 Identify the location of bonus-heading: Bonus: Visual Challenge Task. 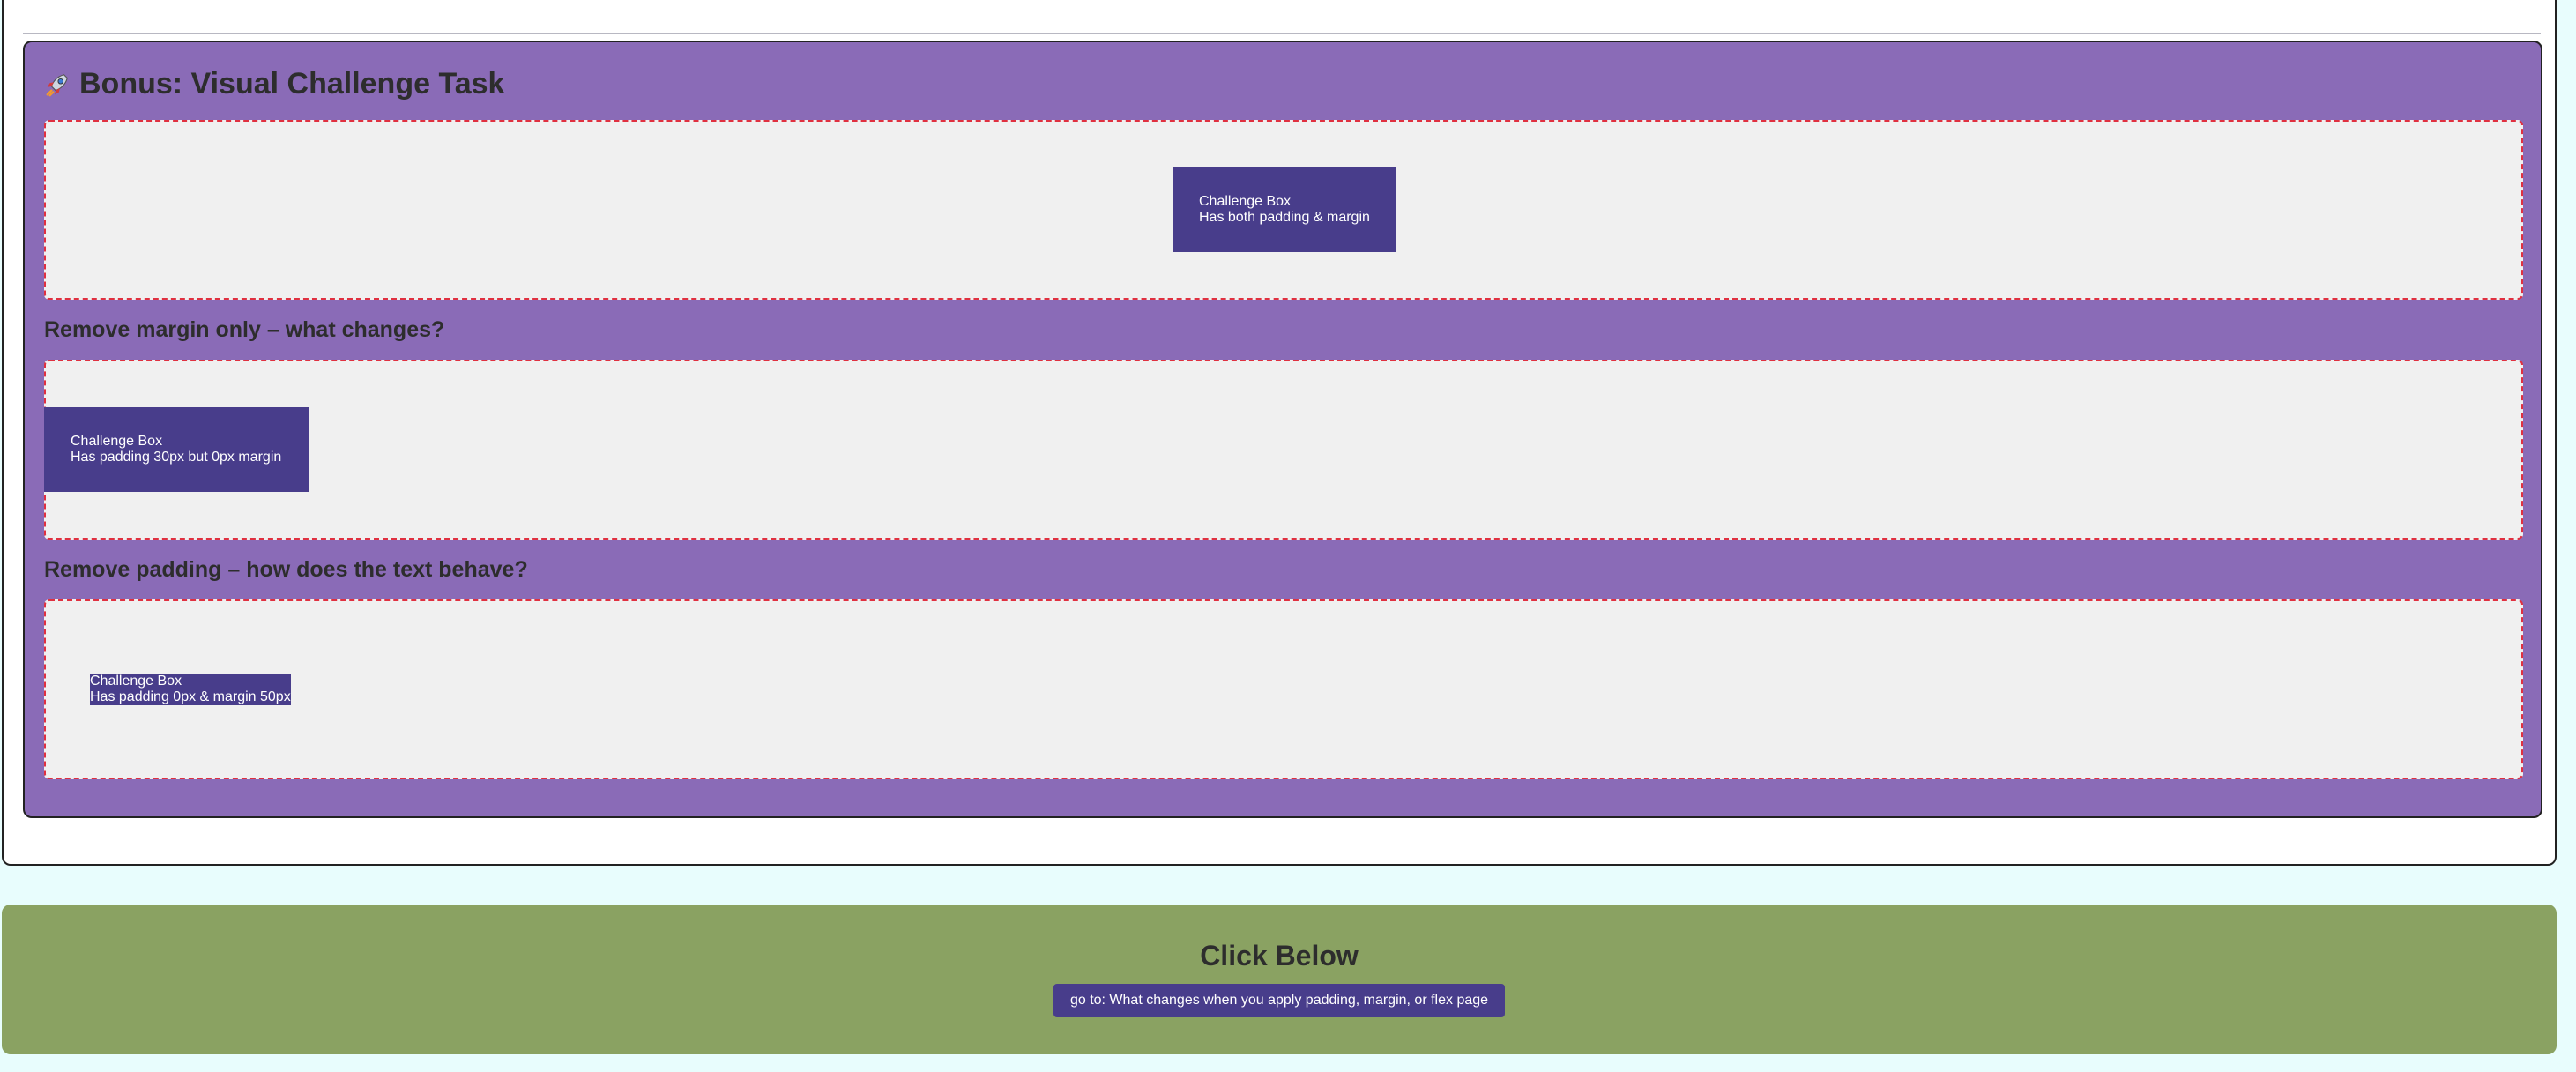
(274, 84).